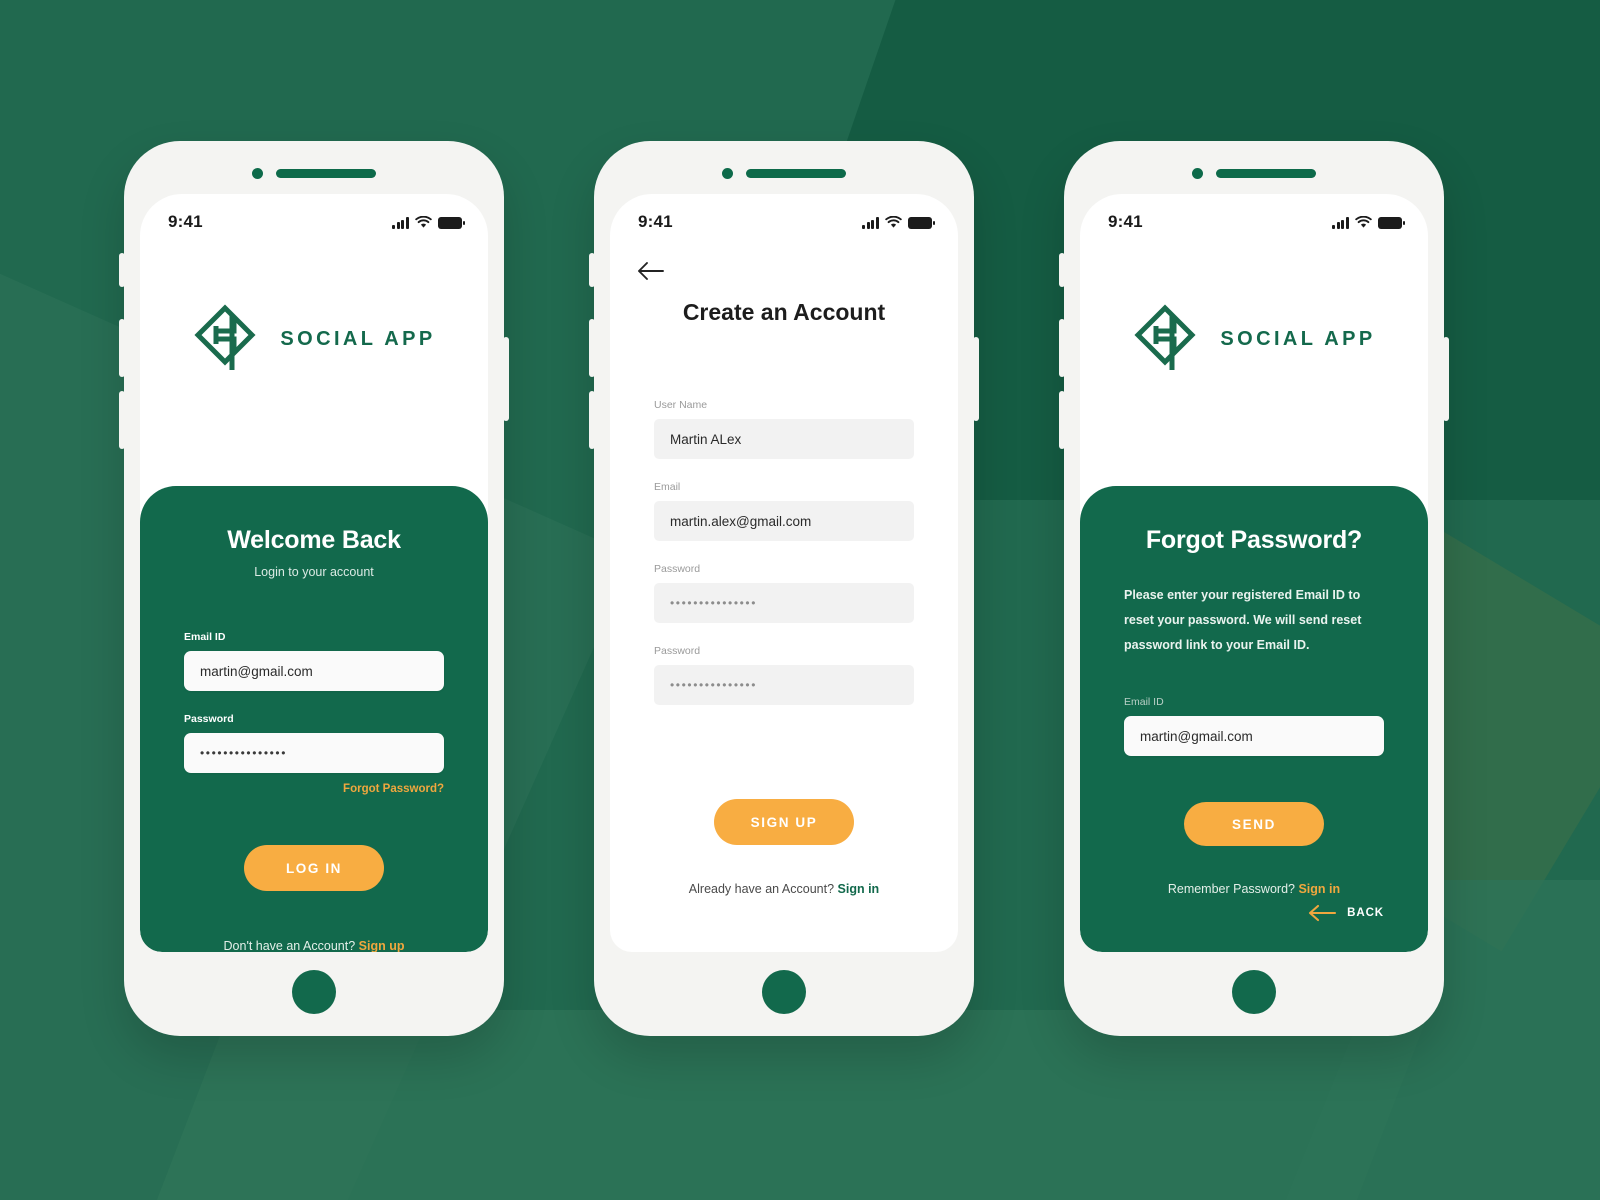  Describe the element at coordinates (784, 822) in the screenshot. I see `signup-button: SIGN UP` at that location.